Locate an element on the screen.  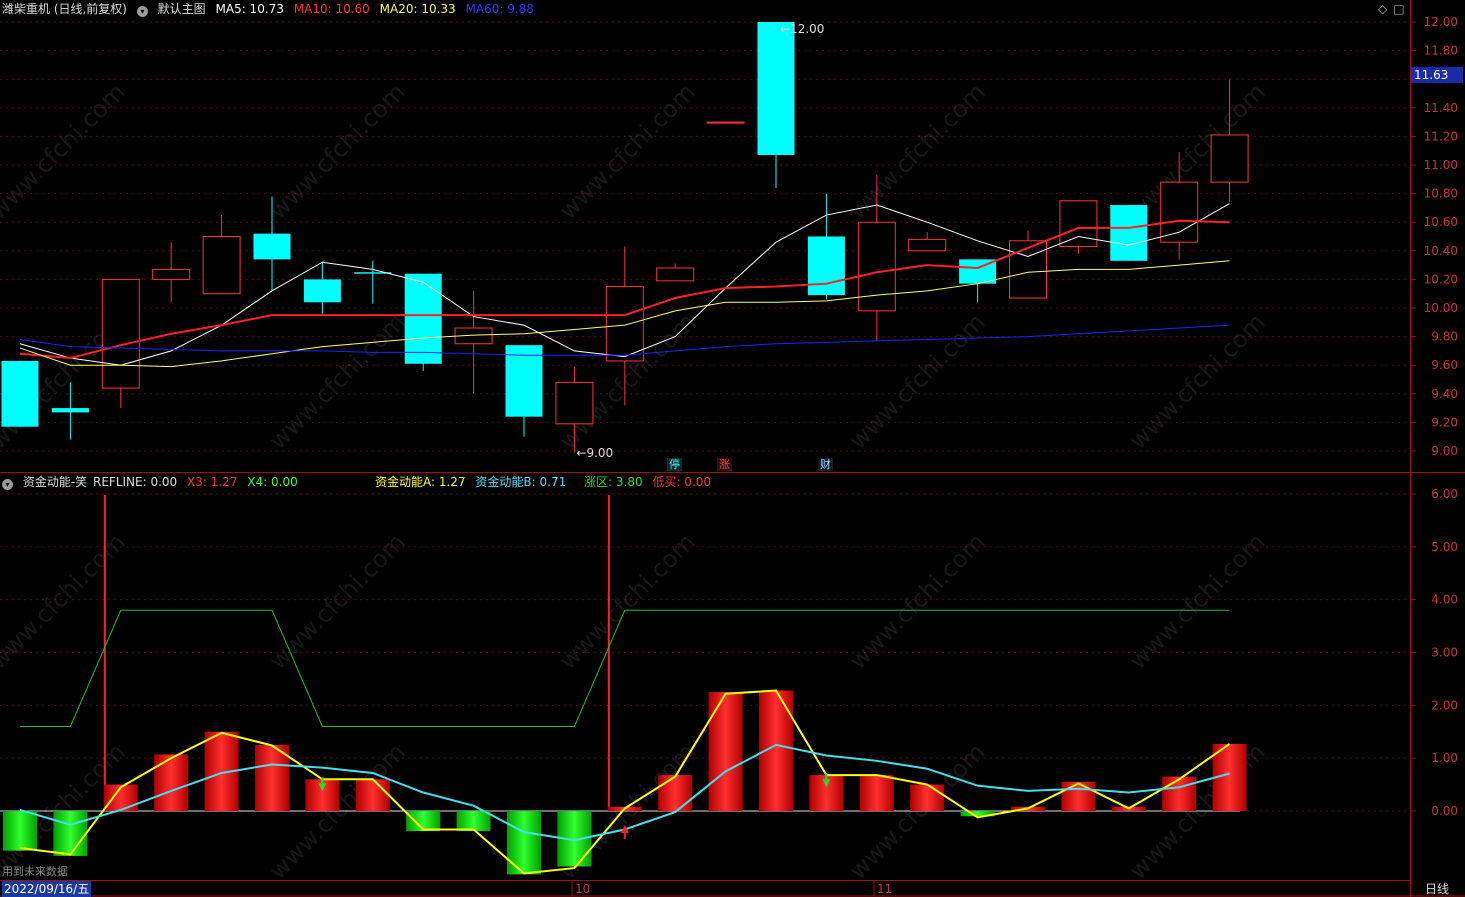
indicator-tick-label: 2.00 is located at coordinates (1444, 705).